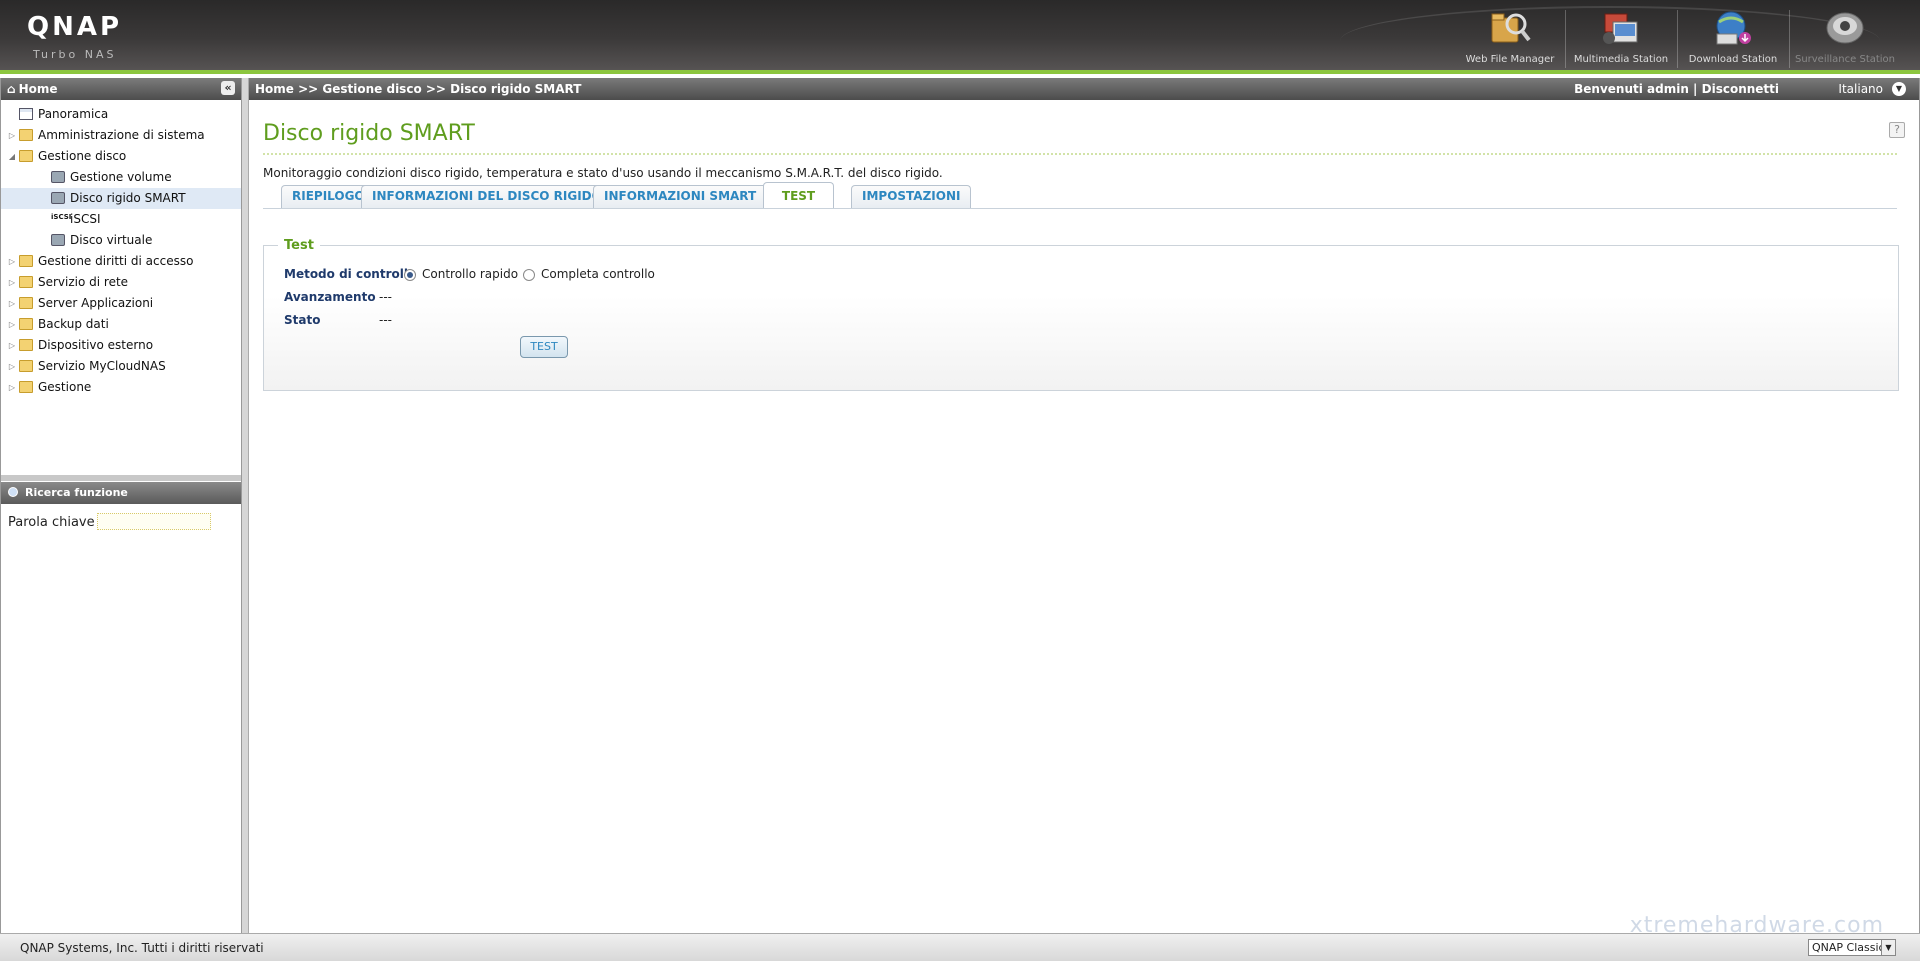  What do you see at coordinates (102, 366) in the screenshot?
I see `sidebar-item-label: Servizio MyCloudNAS` at bounding box center [102, 366].